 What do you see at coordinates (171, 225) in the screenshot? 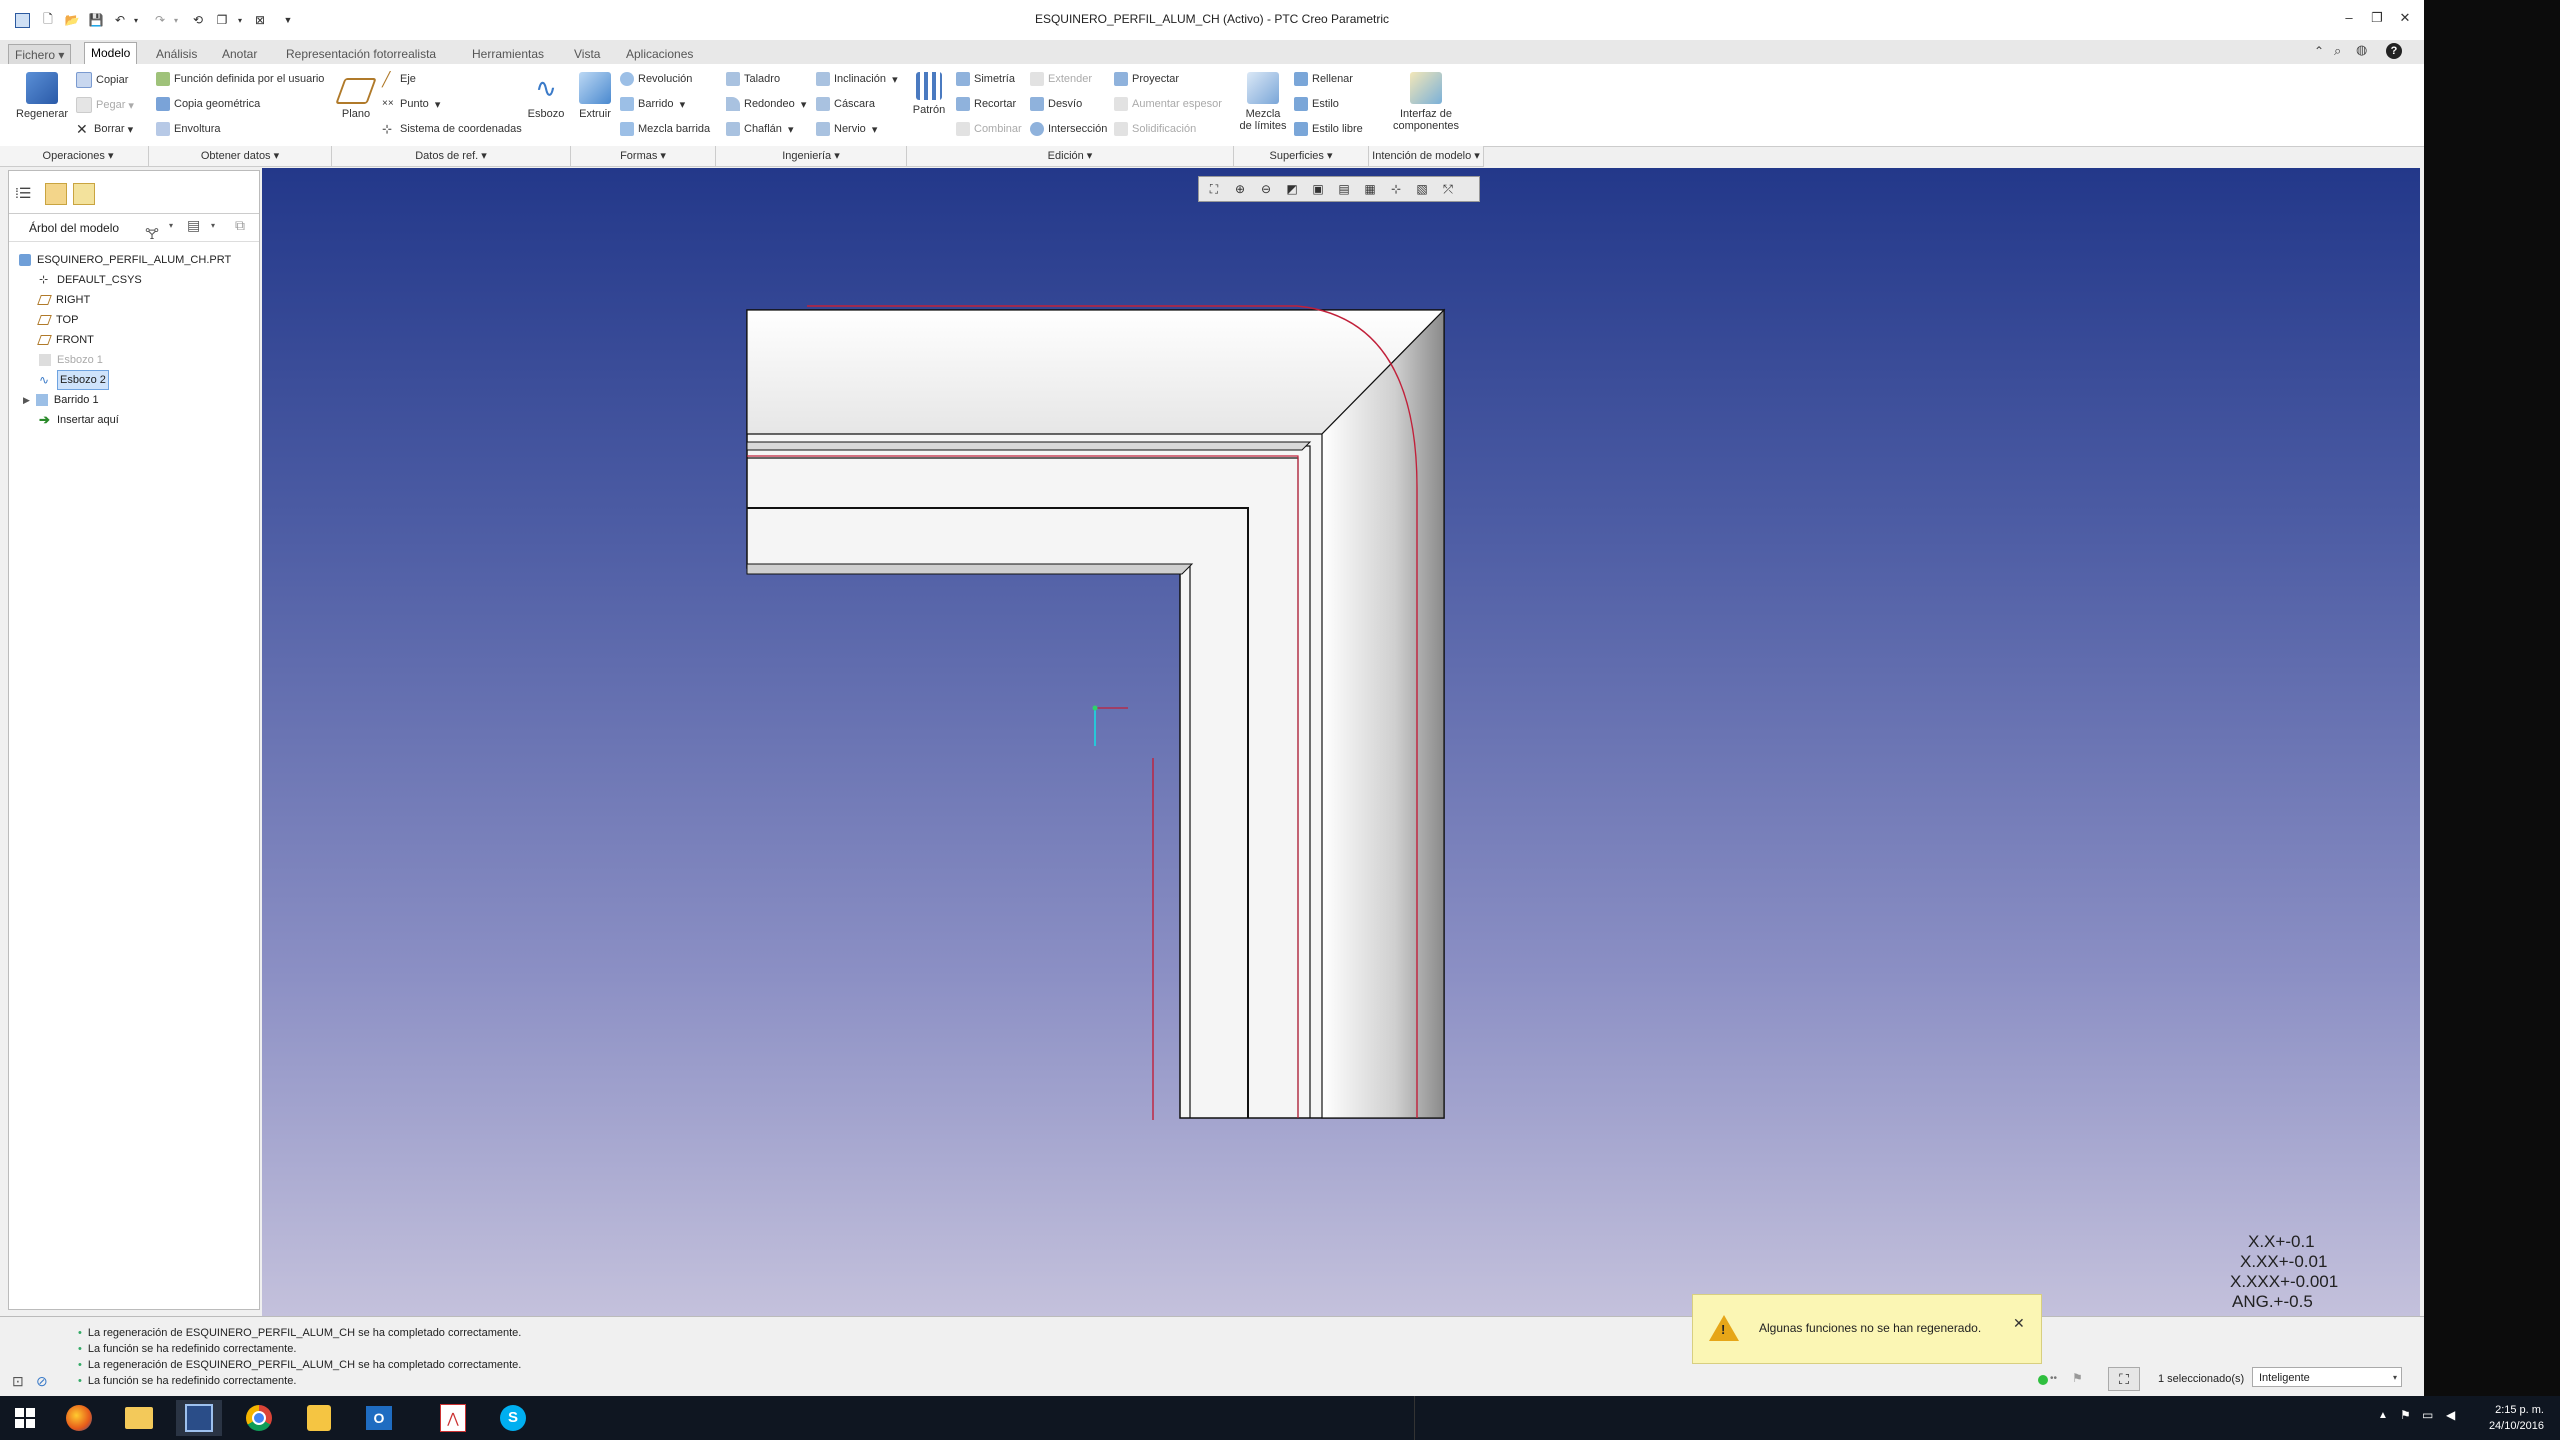
I see `tree-settings-dropdown-icon: ▾` at bounding box center [171, 225].